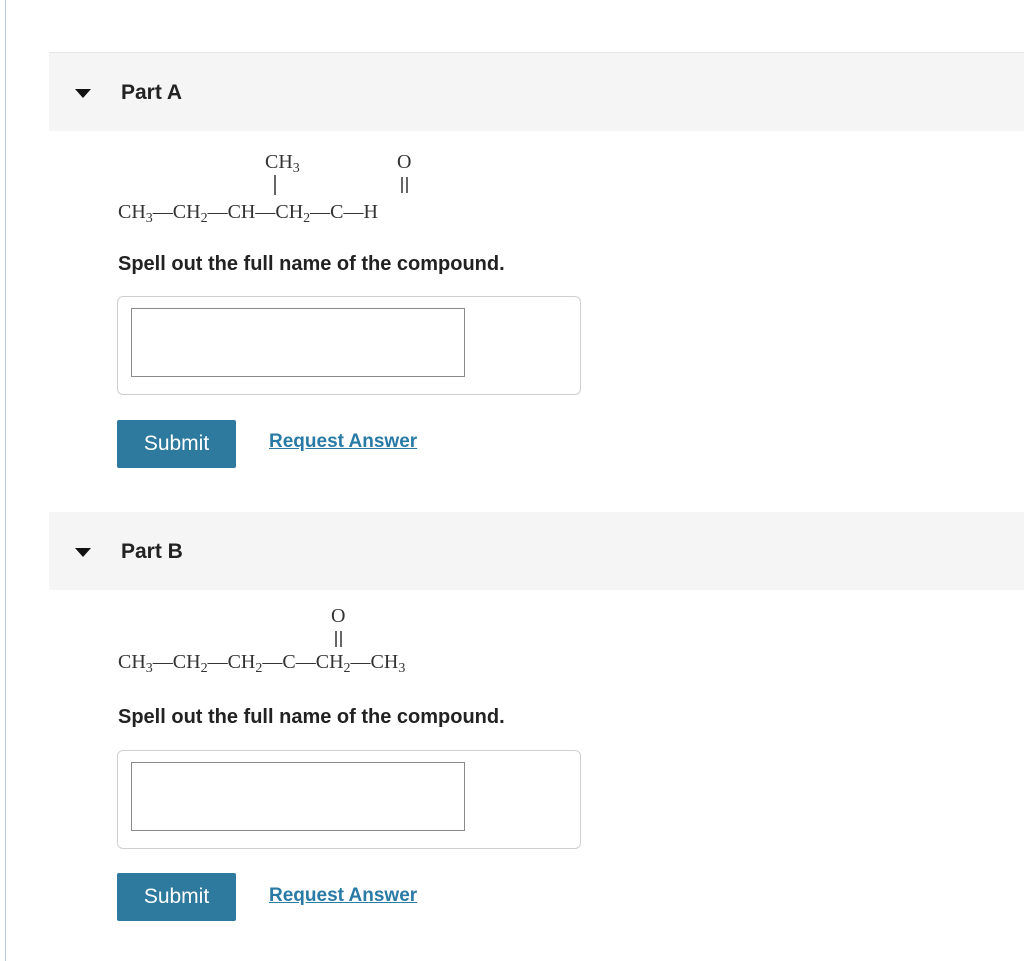 The width and height of the screenshot is (1024, 961). Describe the element at coordinates (261, 663) in the screenshot. I see `part-b-main-chain: CH3—CH2—CH2—C—CH2—CH3` at that location.